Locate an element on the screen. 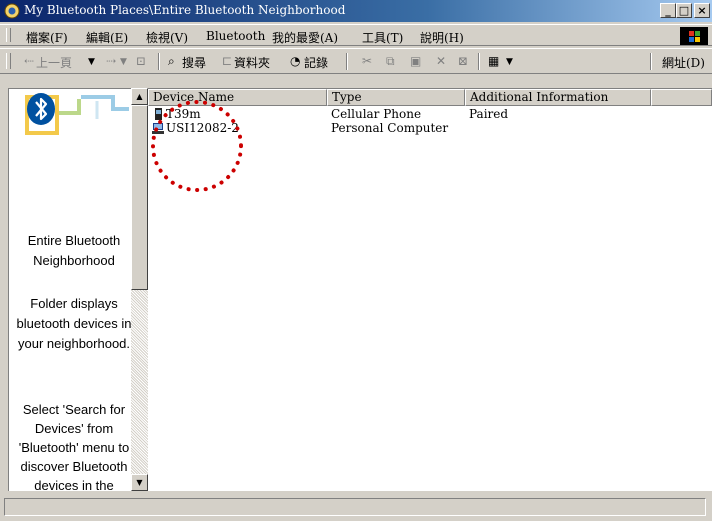  menu-favorites: 我的最愛(A) is located at coordinates (305, 37).